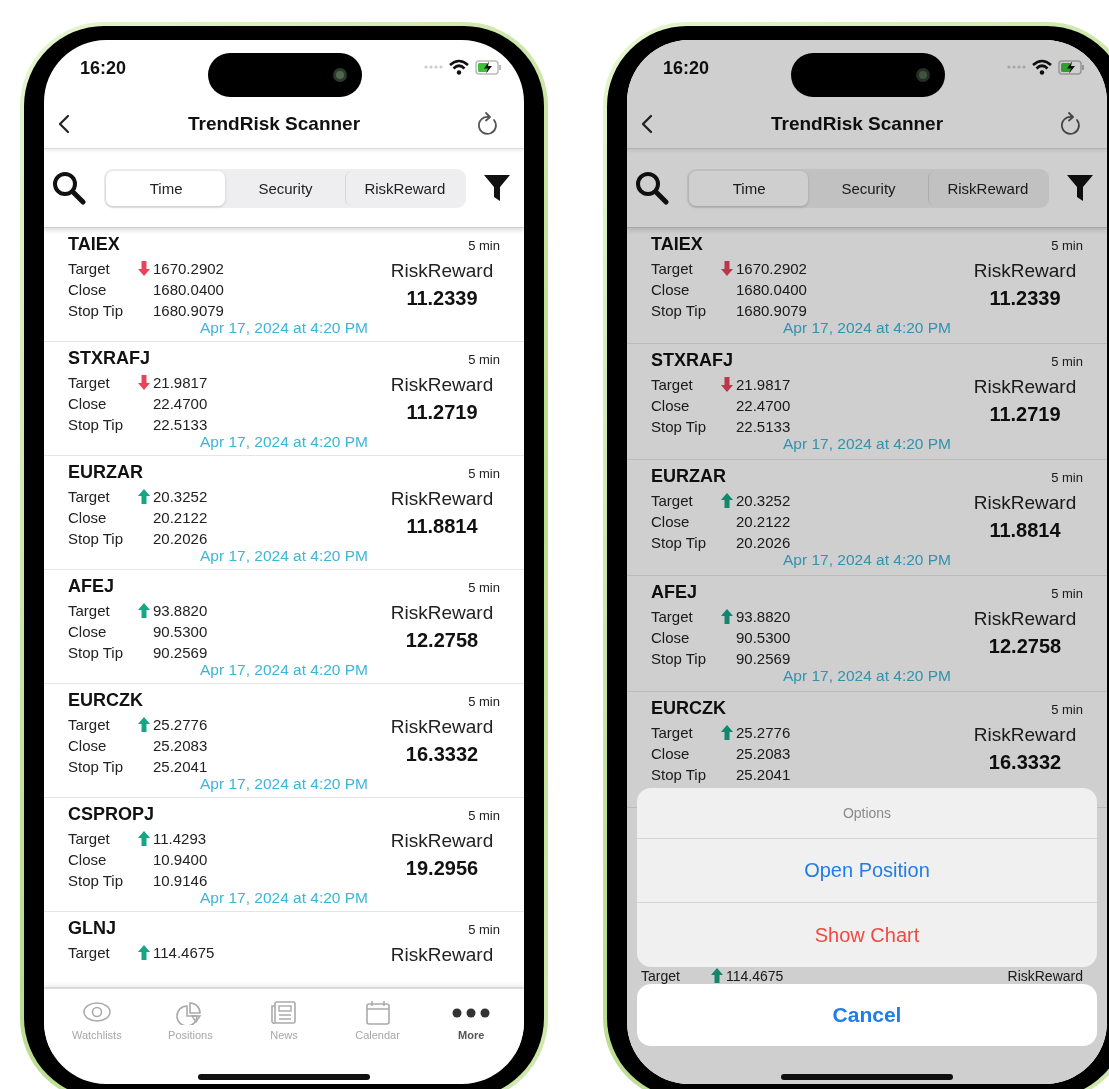  Describe the element at coordinates (111, 814) in the screenshot. I see `symbol-name: CSPROPJ` at that location.